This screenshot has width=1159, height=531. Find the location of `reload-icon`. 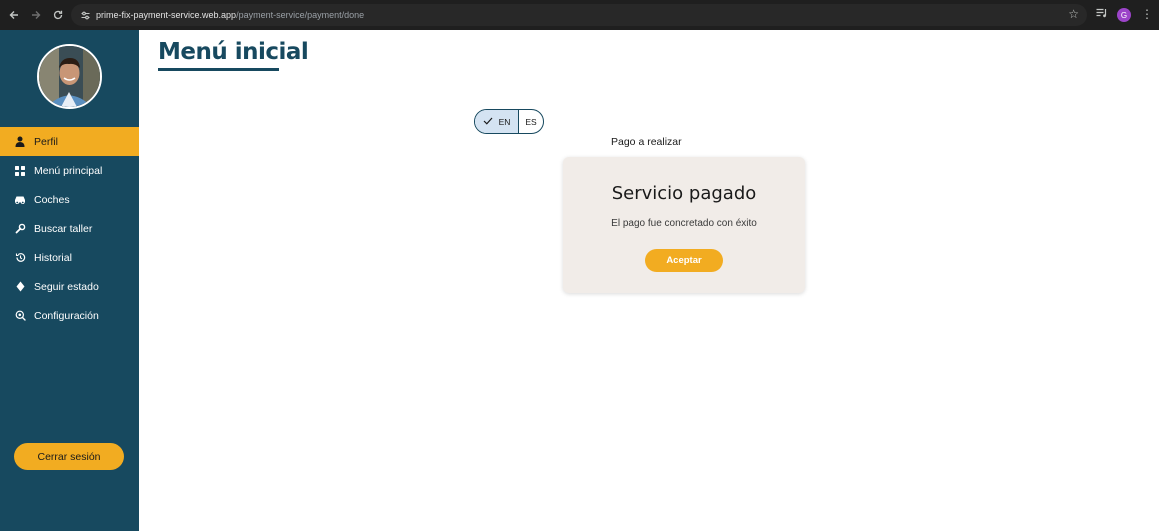

reload-icon is located at coordinates (58, 15).